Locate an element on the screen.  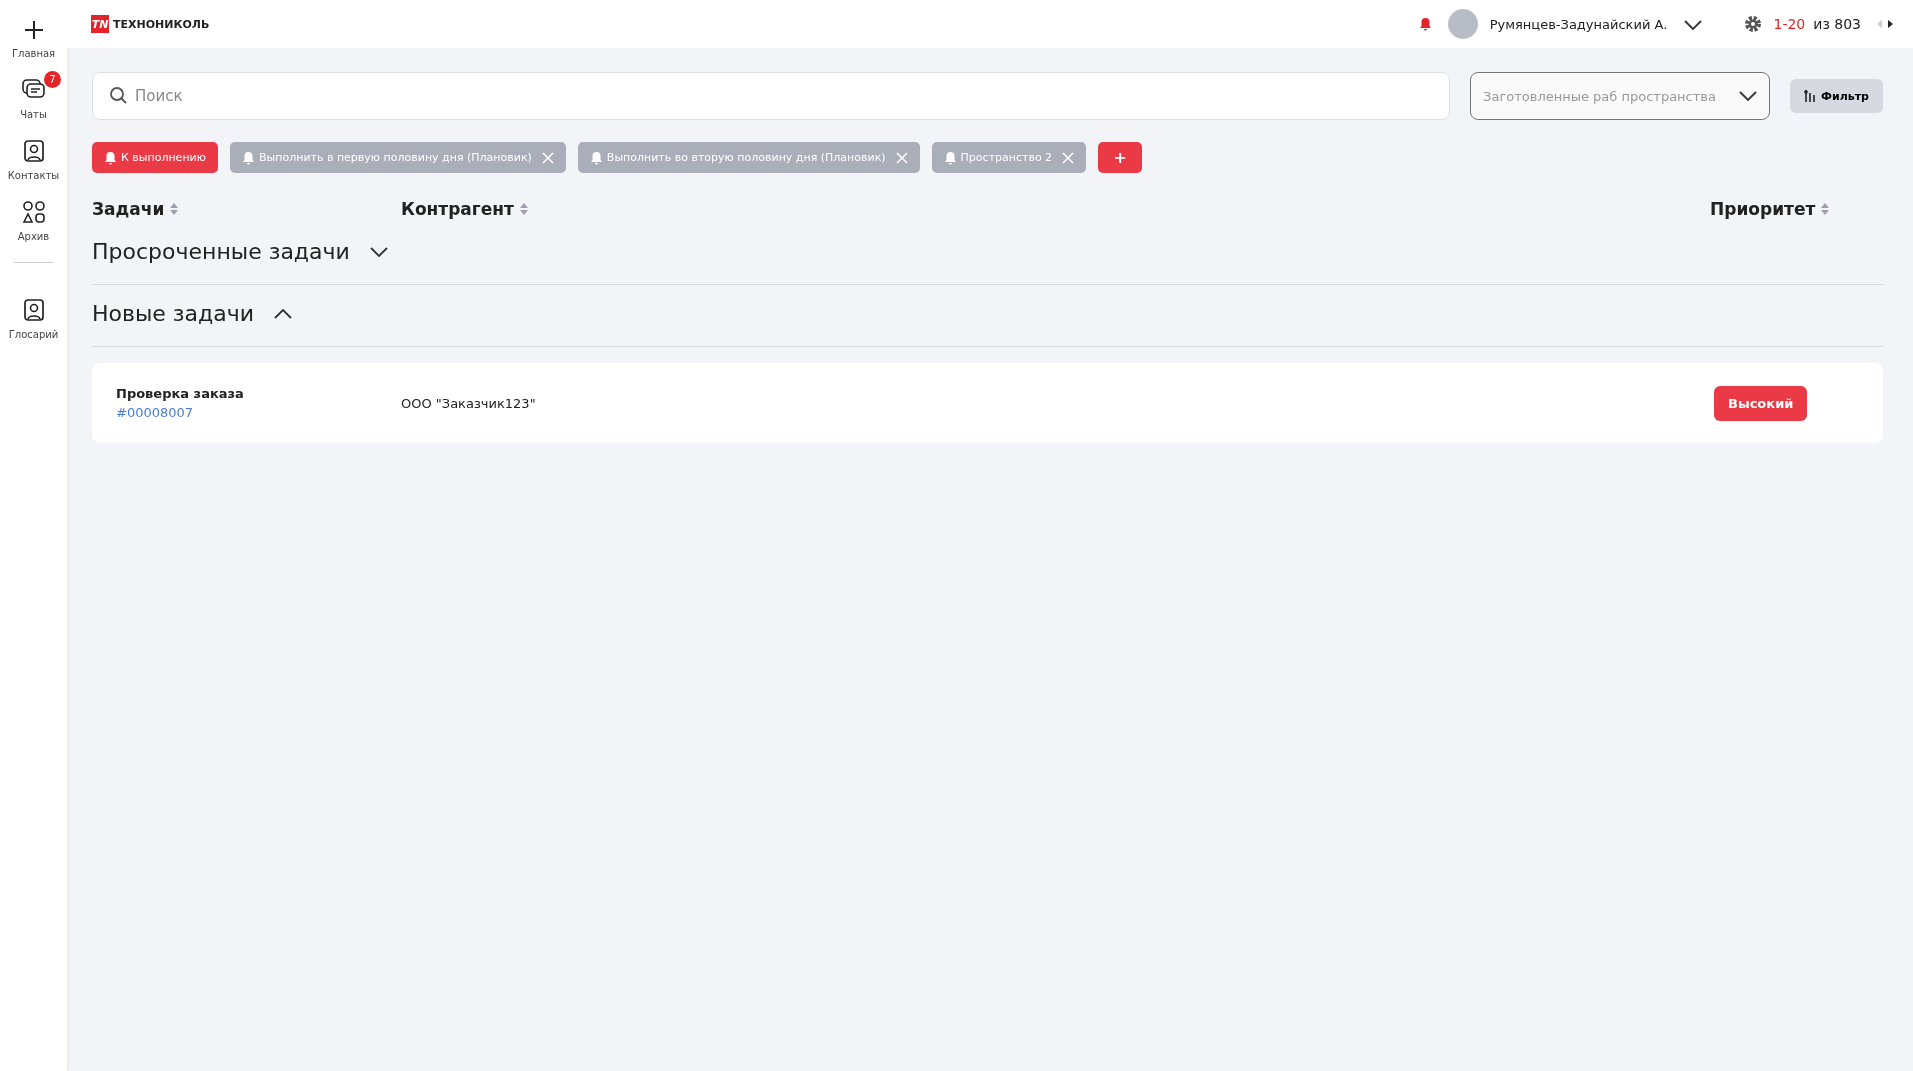
prev-page-icon is located at coordinates (1879, 24).